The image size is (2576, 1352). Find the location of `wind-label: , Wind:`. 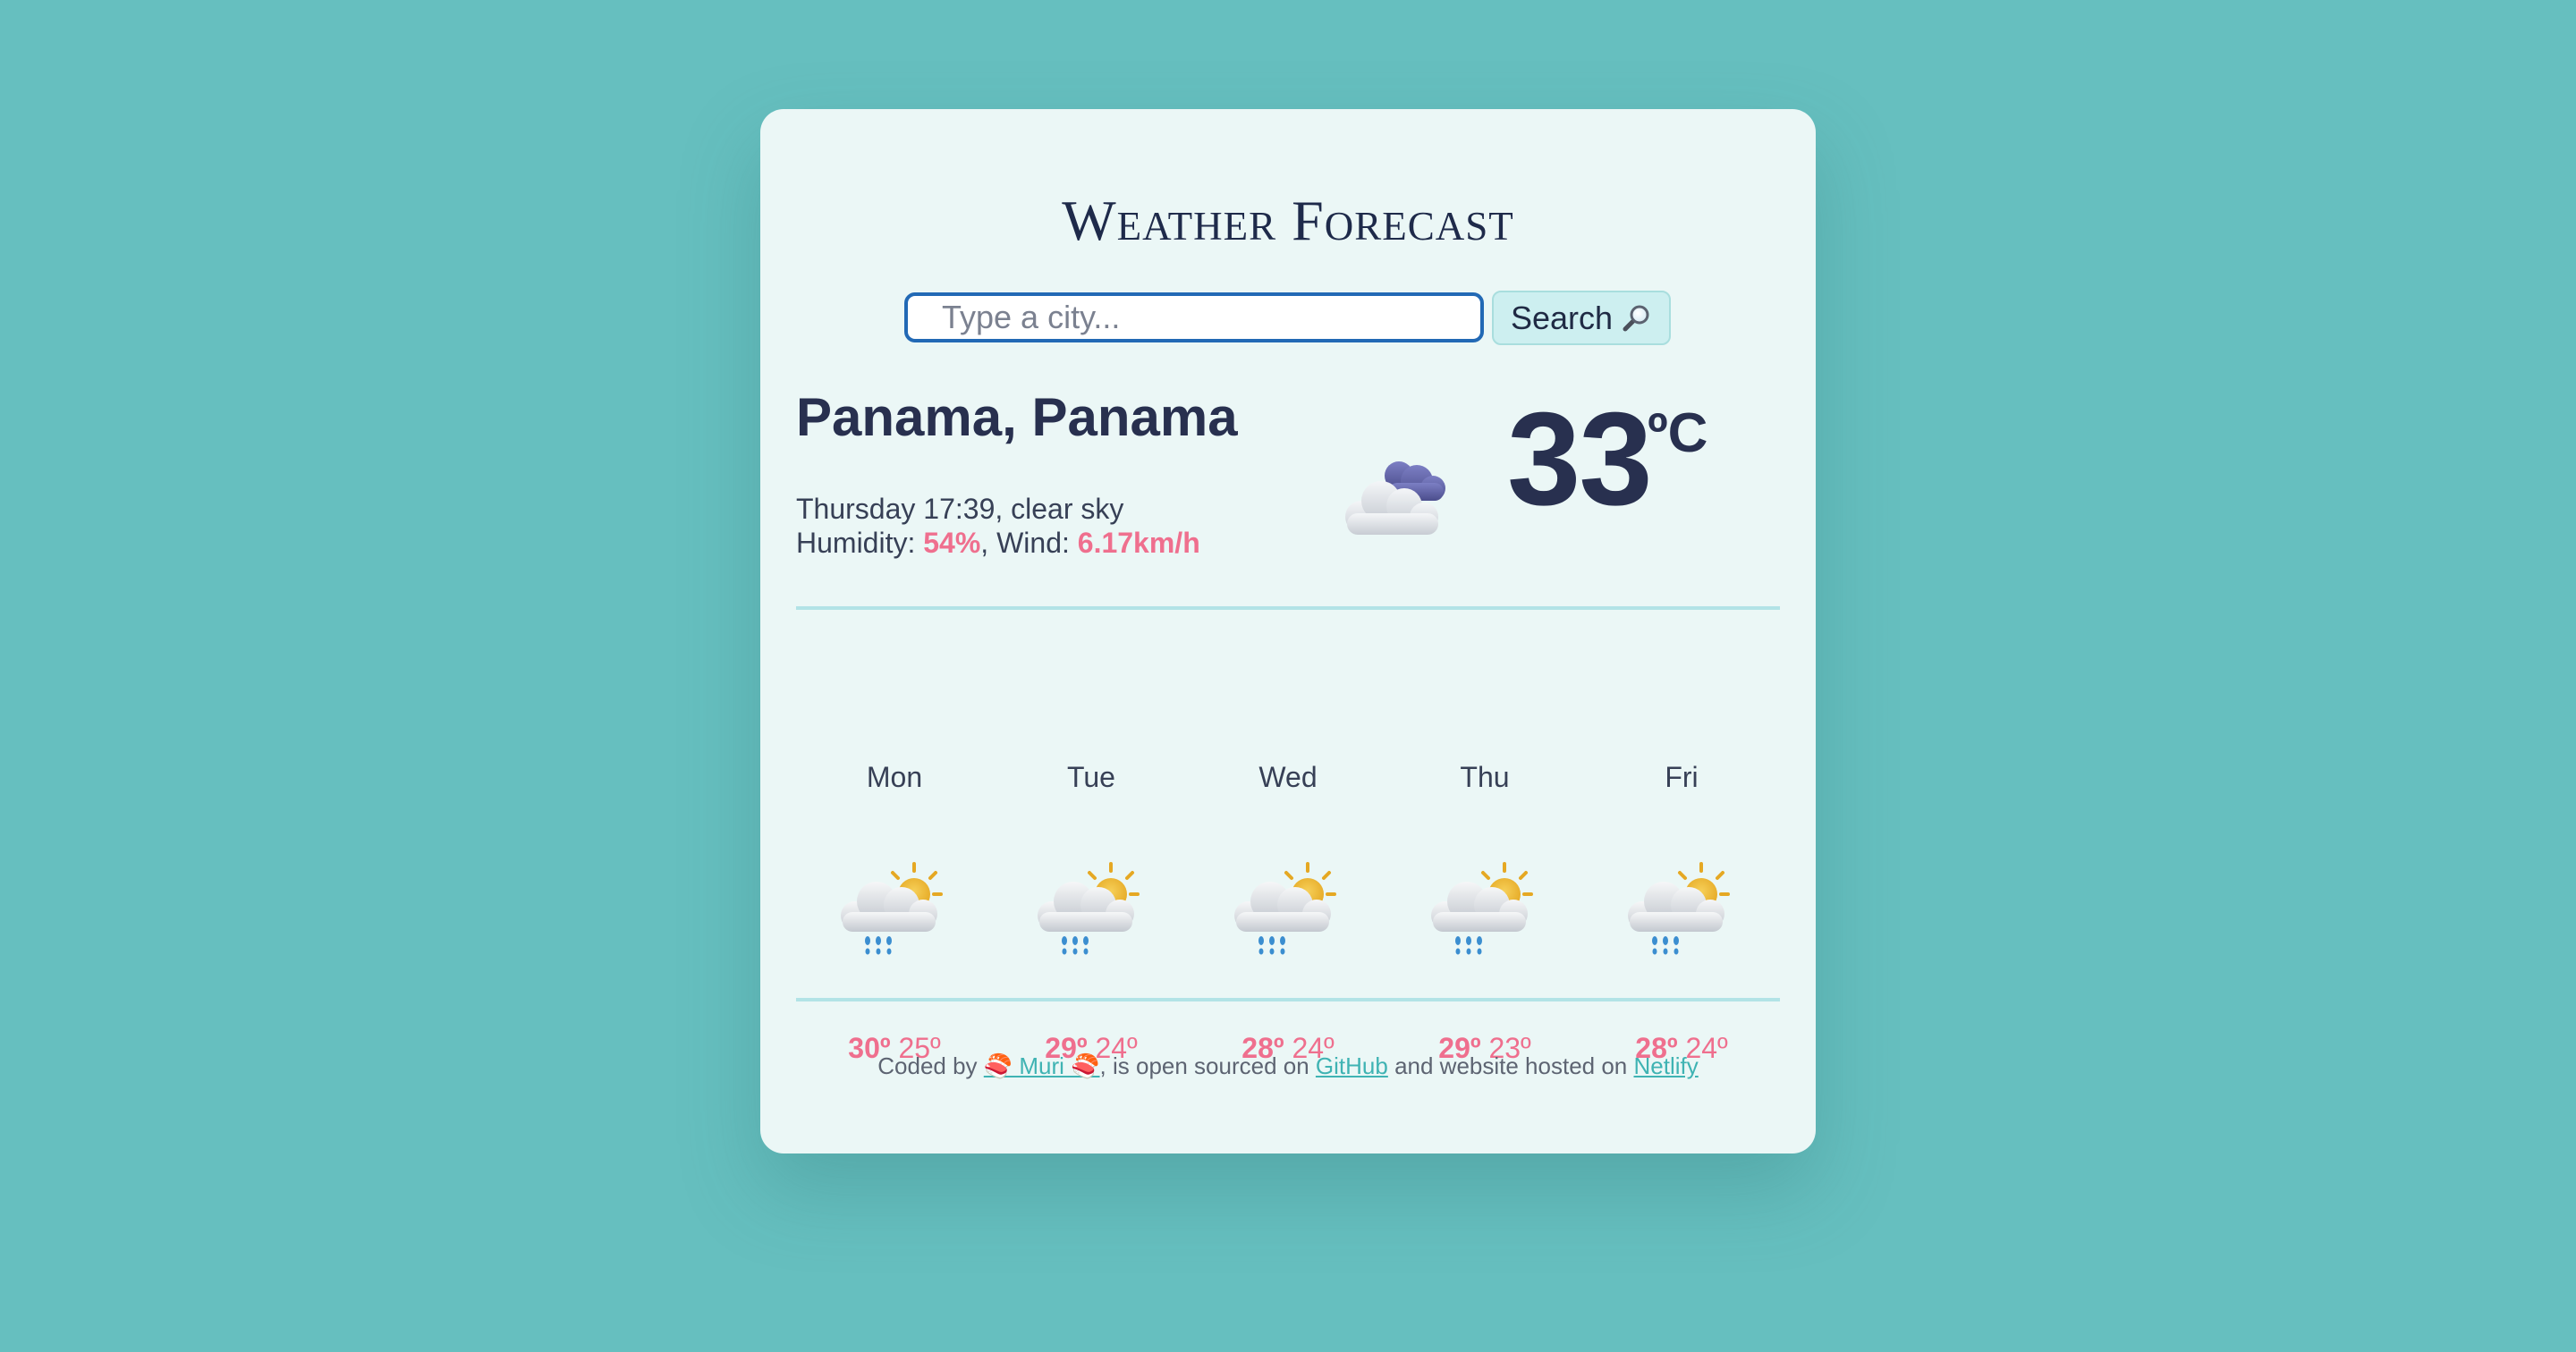

wind-label: , Wind: is located at coordinates (1029, 543).